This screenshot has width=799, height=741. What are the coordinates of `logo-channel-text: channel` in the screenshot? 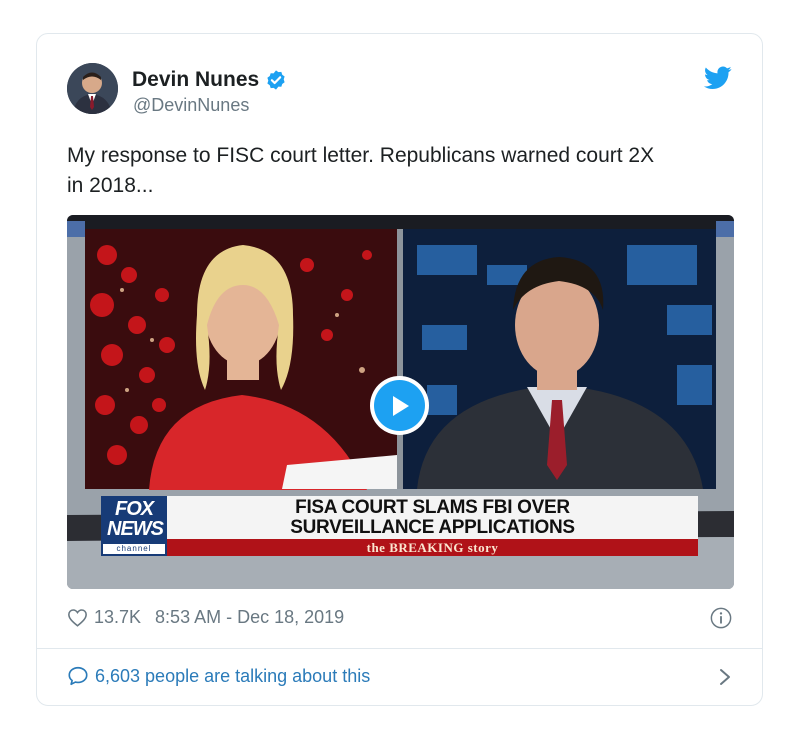 It's located at (134, 549).